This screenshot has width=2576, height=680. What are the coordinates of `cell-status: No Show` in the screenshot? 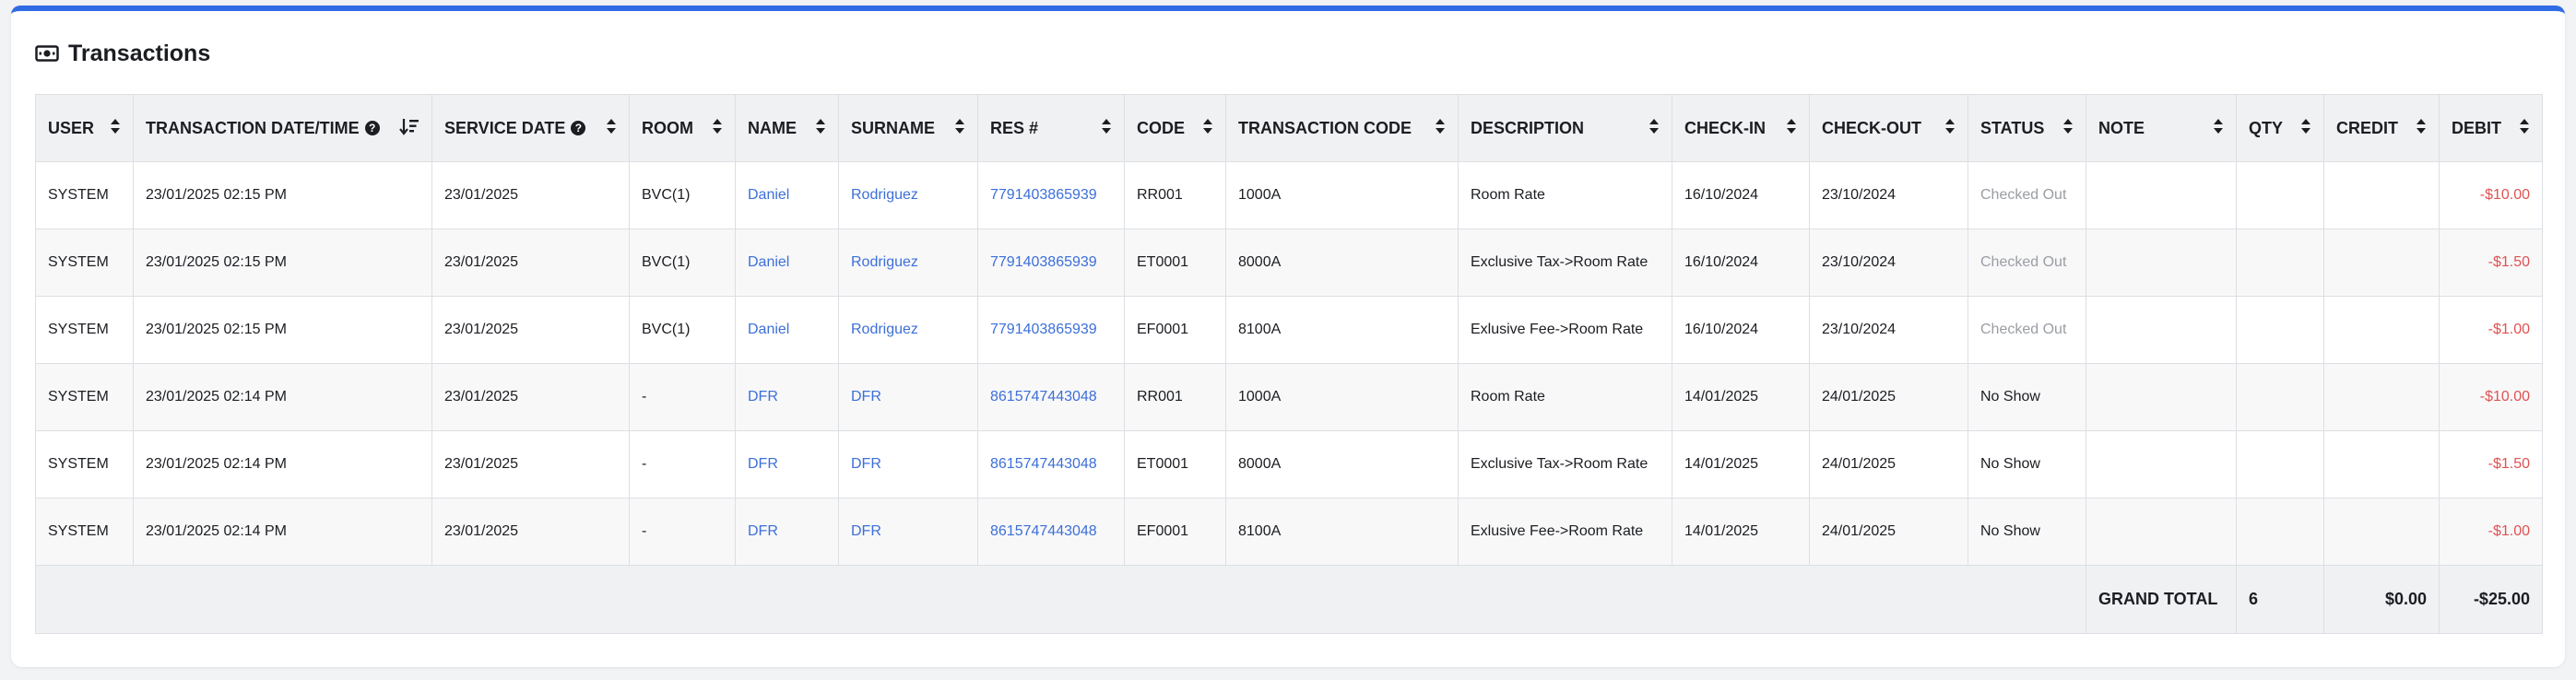 It's located at (2026, 532).